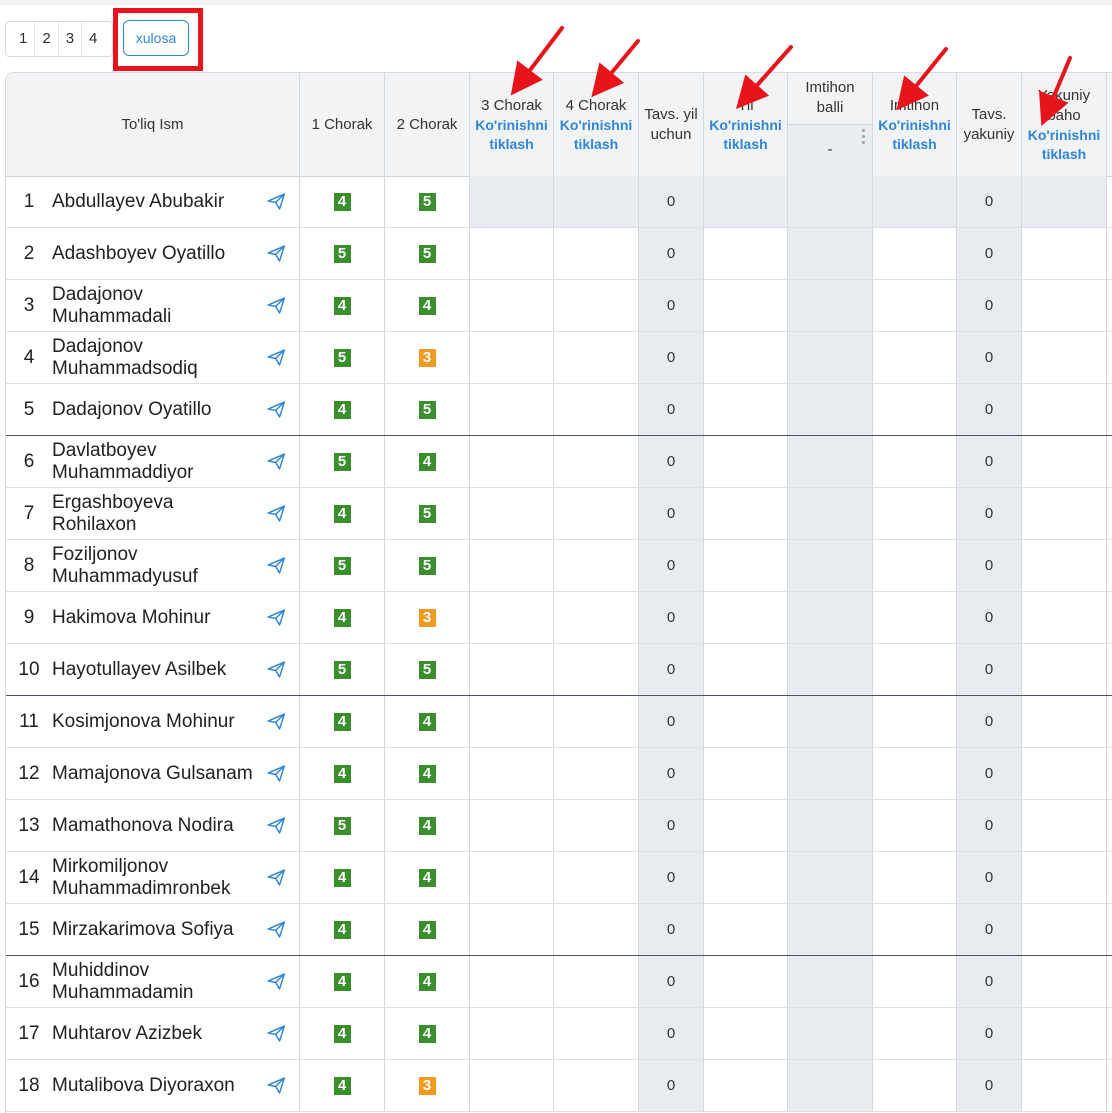  I want to click on student-name: Kosimjonova Mohinur, so click(157, 722).